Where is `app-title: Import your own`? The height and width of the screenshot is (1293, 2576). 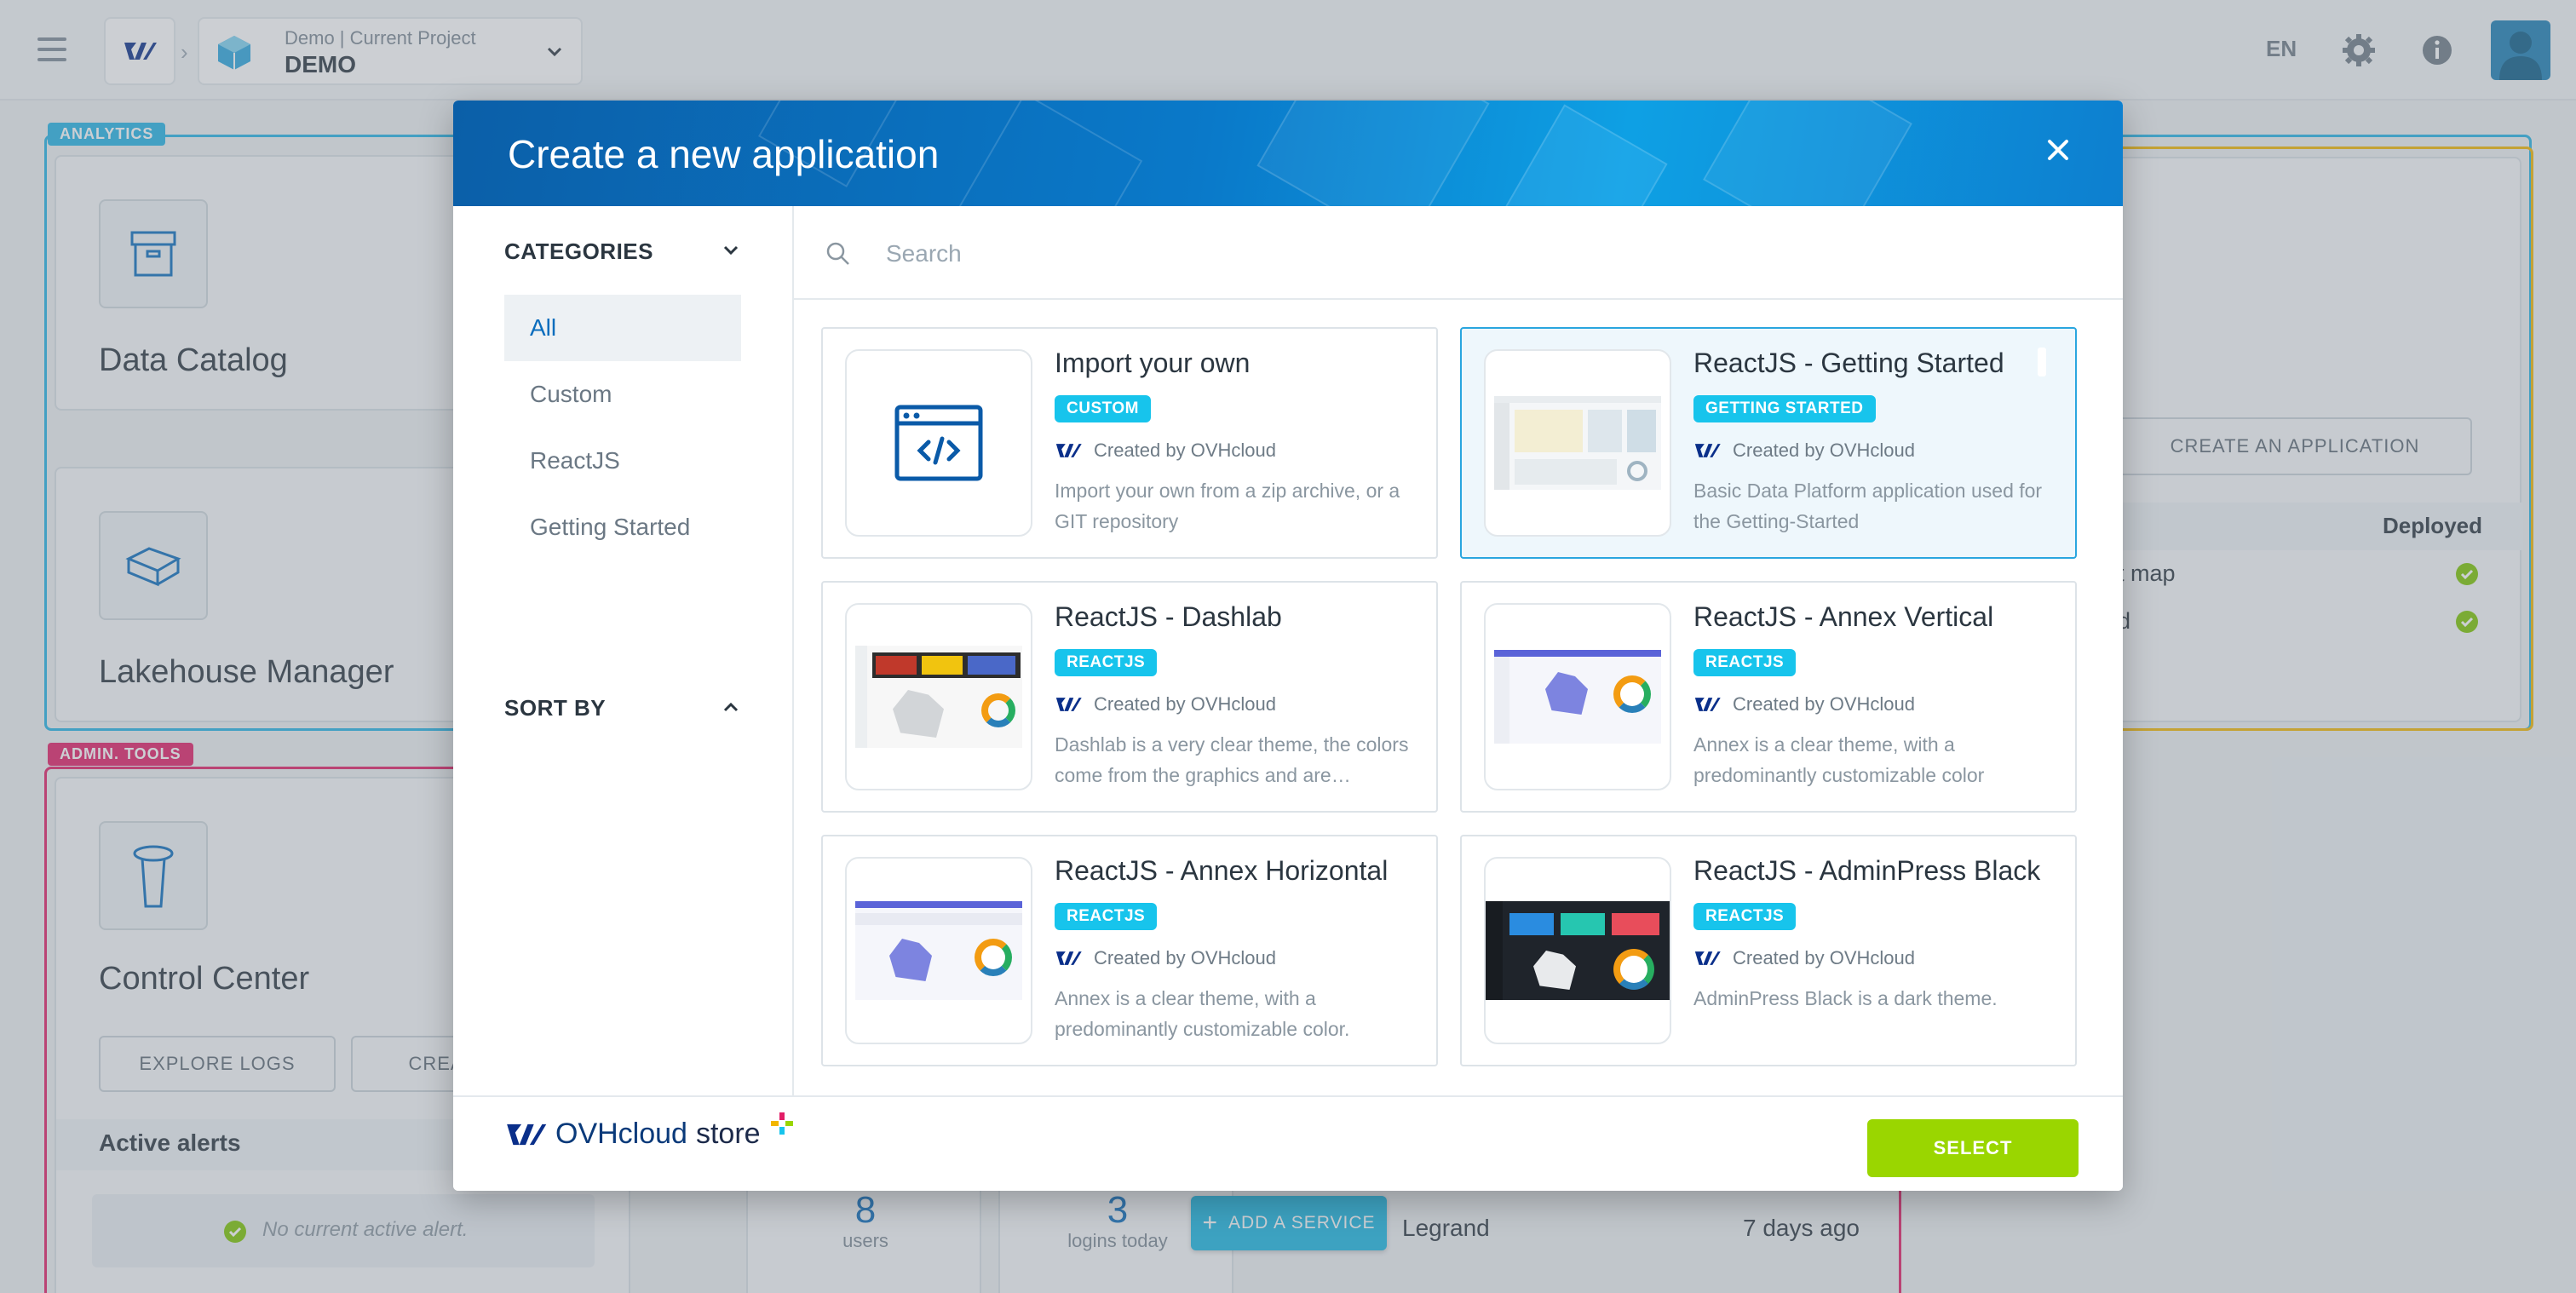 app-title: Import your own is located at coordinates (1153, 363).